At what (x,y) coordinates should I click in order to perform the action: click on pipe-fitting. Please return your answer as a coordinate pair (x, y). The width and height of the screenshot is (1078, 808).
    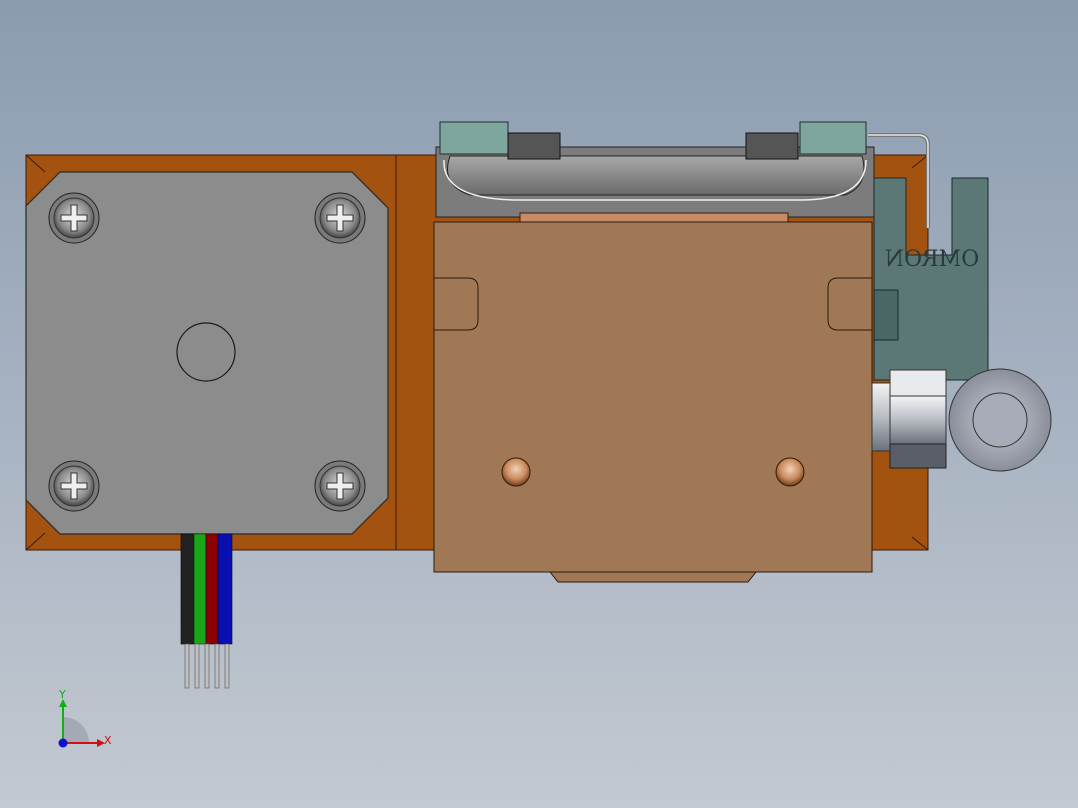
    Looking at the image, I should click on (961, 420).